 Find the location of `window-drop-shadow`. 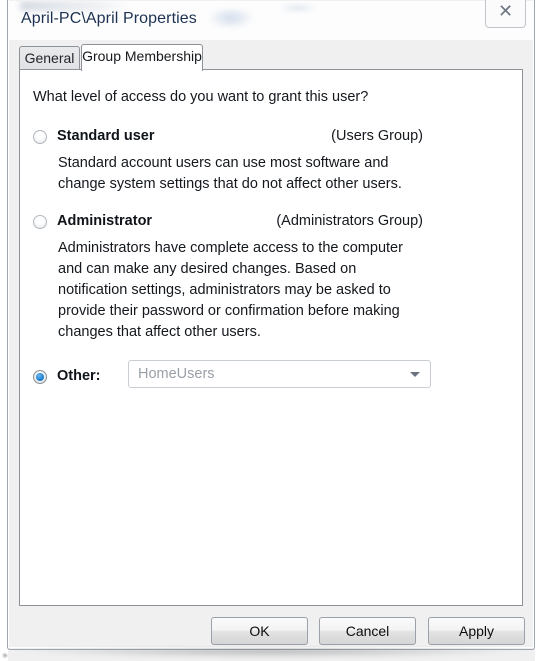

window-drop-shadow is located at coordinates (271, 653).